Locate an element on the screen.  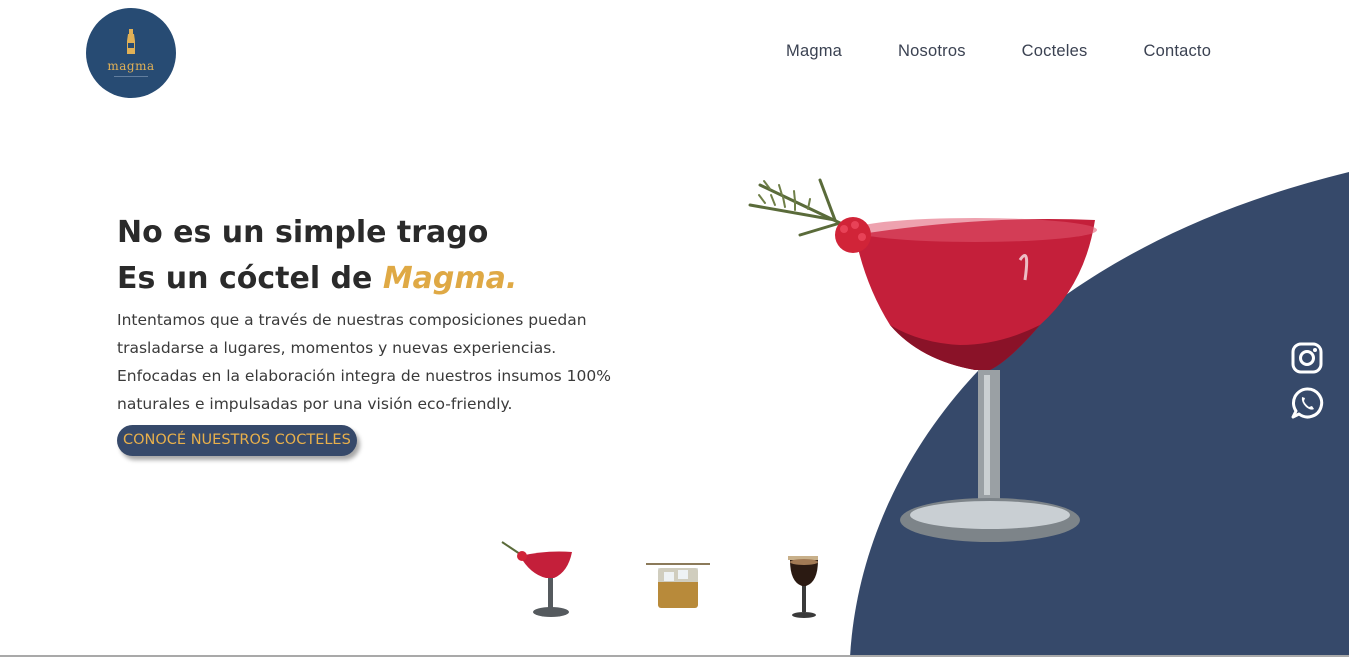
brand-logo: magma is located at coordinates (131, 53).